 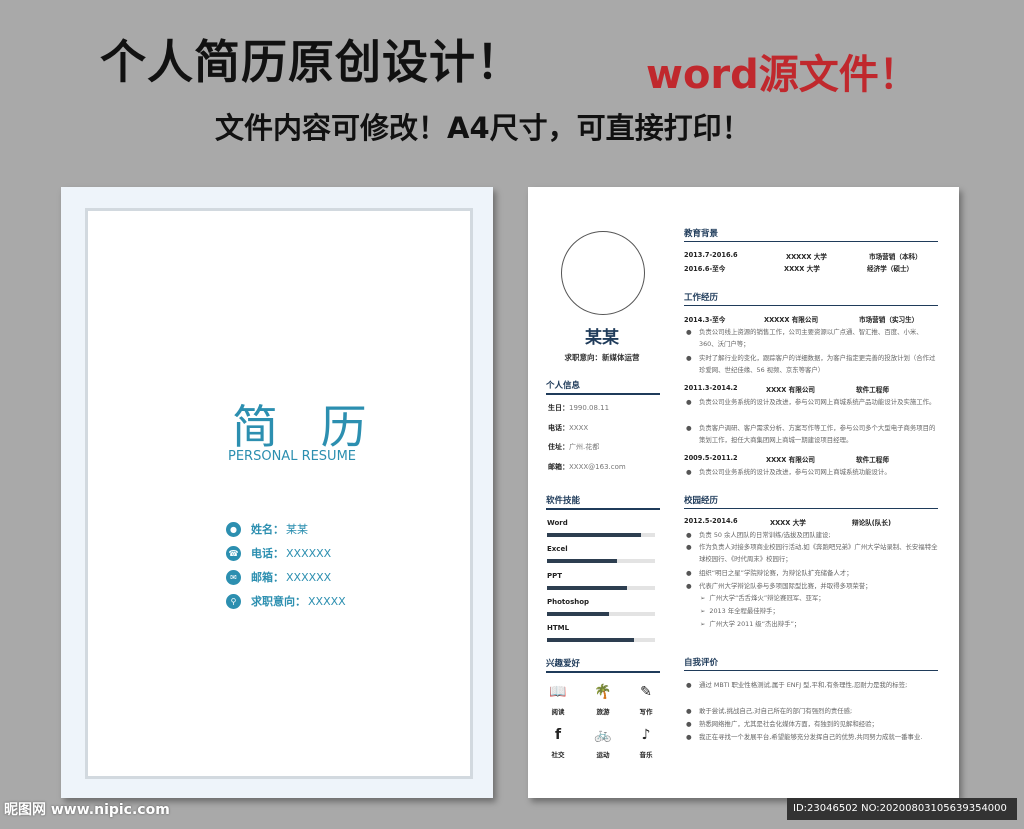 I want to click on skill-name: Photoshop, so click(x=568, y=602).